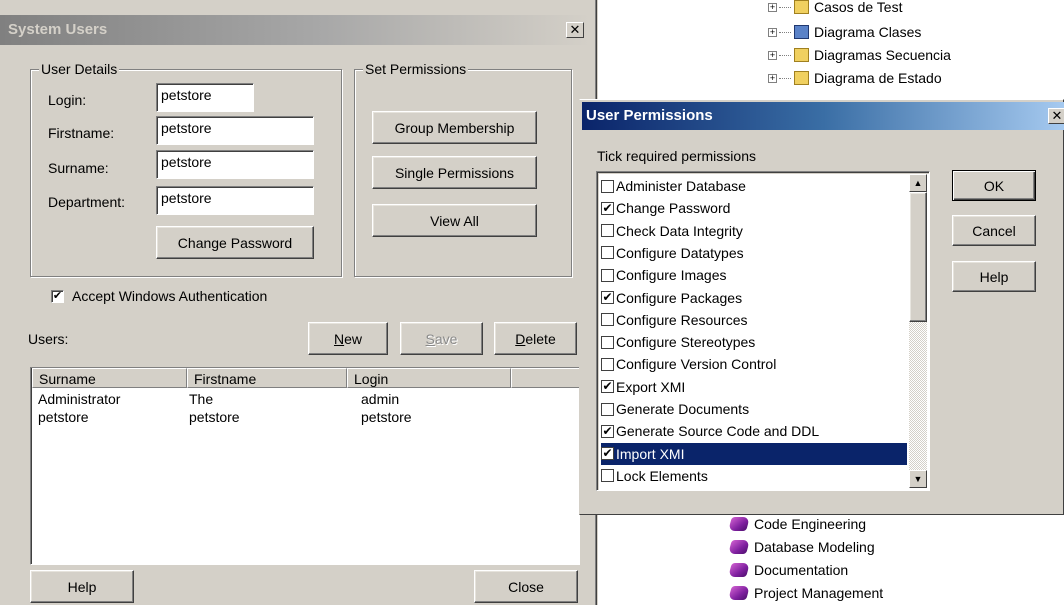  I want to click on cancel-button: Cancel, so click(994, 230).